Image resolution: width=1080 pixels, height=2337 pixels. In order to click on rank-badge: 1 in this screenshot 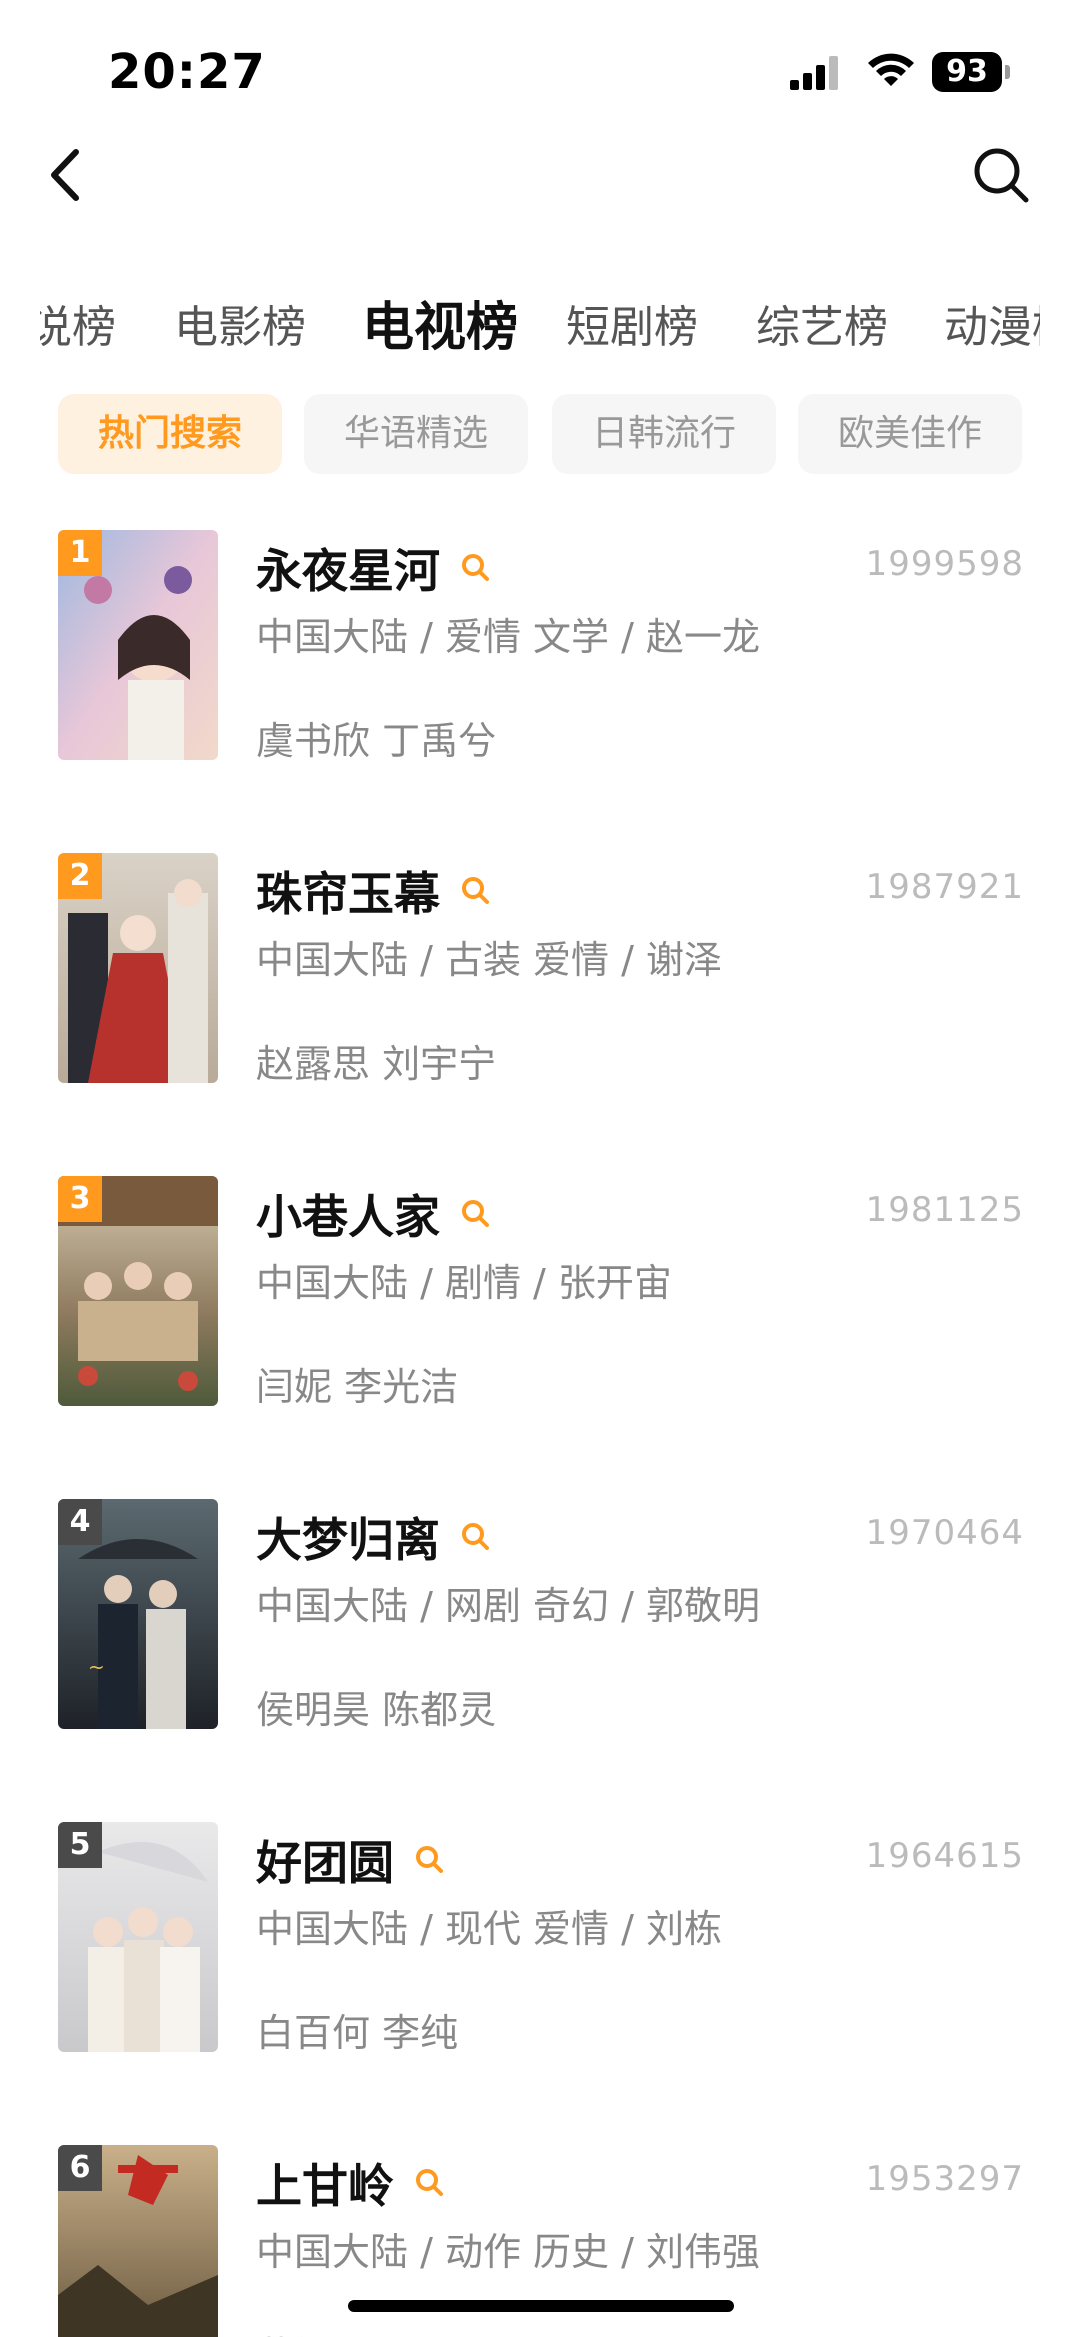, I will do `click(80, 553)`.